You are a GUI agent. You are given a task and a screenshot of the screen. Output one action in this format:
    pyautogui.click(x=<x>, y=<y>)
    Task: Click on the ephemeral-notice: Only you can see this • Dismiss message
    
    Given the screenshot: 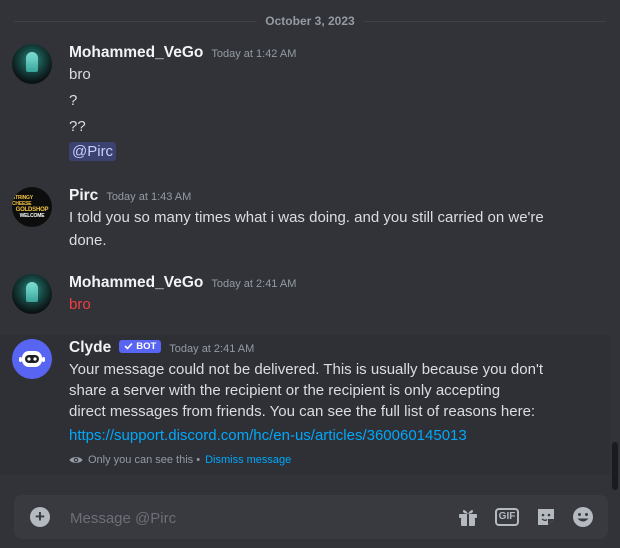 What is the action you would take?
    pyautogui.click(x=180, y=460)
    